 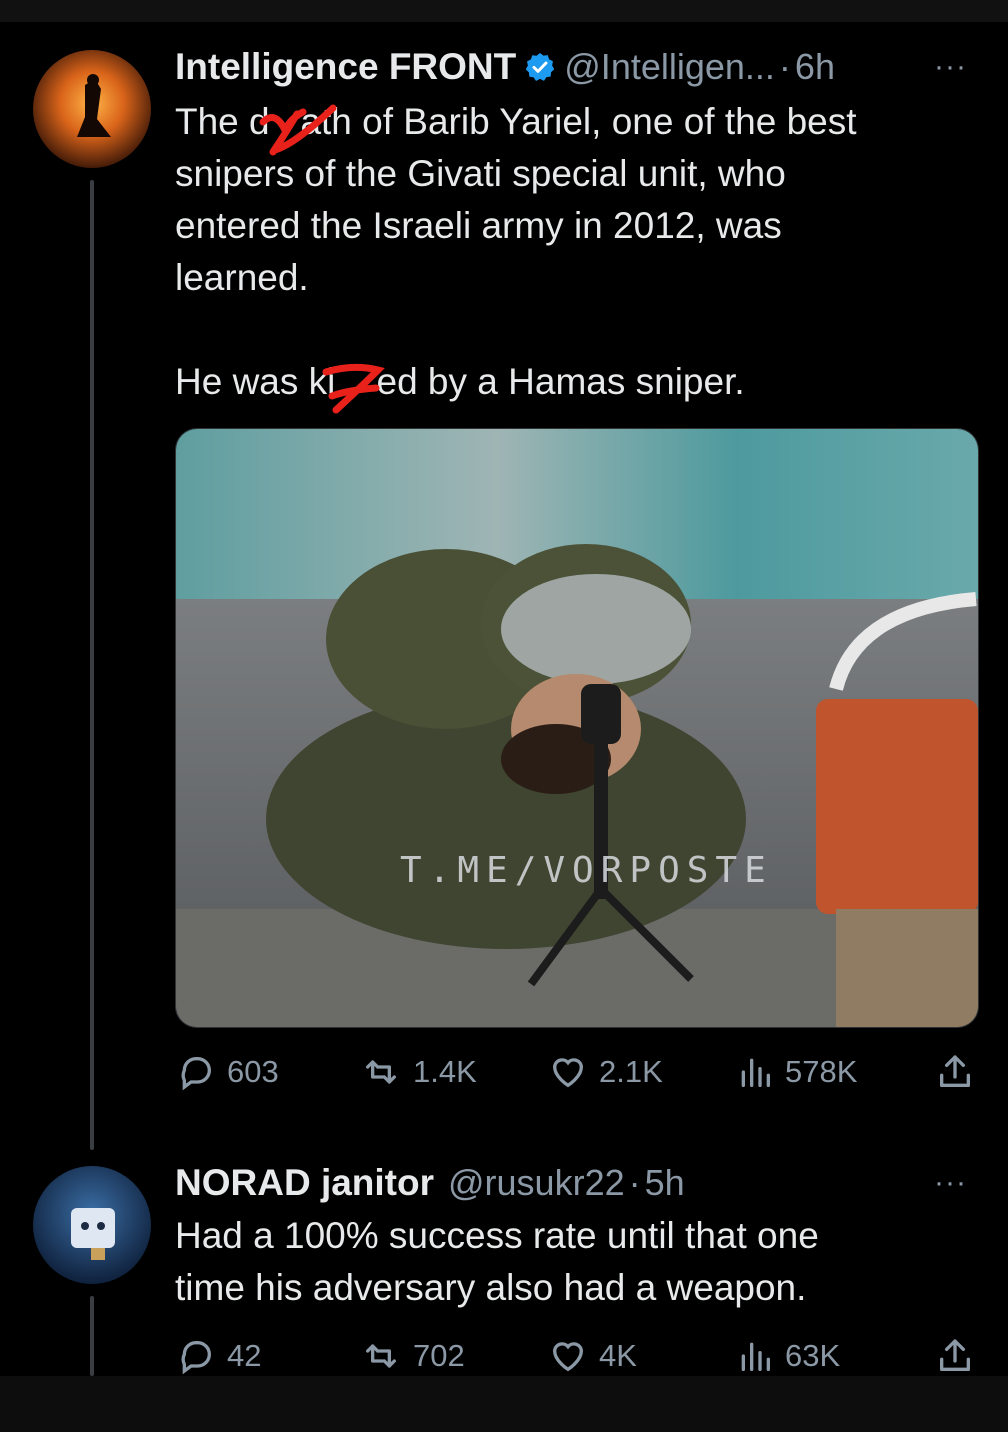 I want to click on tweet1-action-bar: 603 1.4K 2.1K 578K, so click(x=575, y=1072).